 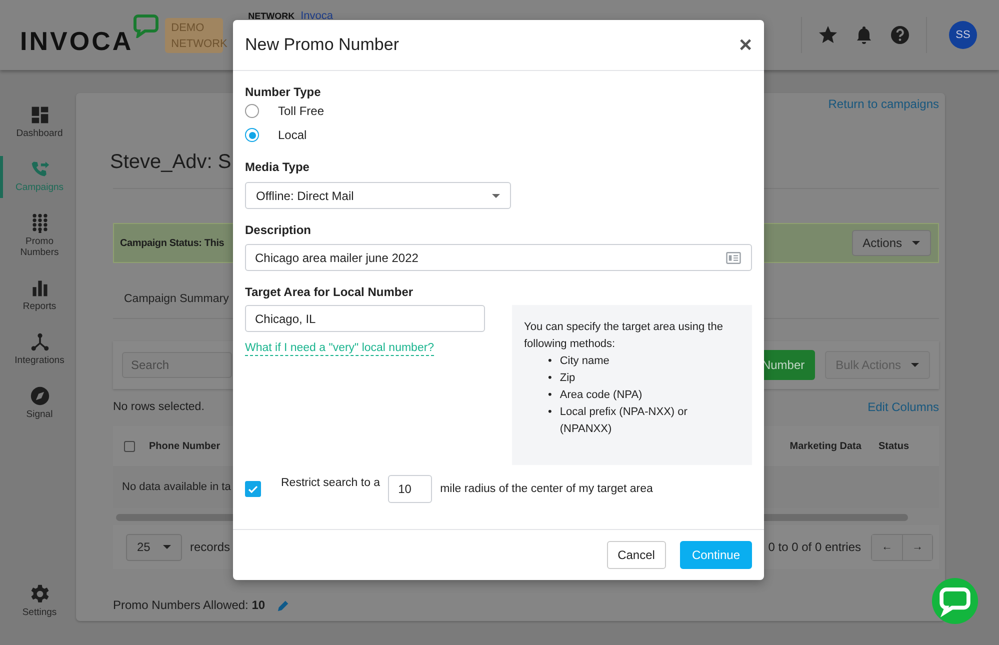 What do you see at coordinates (339, 348) in the screenshot?
I see `very-local-number-link: What if I need a "very" local number?` at bounding box center [339, 348].